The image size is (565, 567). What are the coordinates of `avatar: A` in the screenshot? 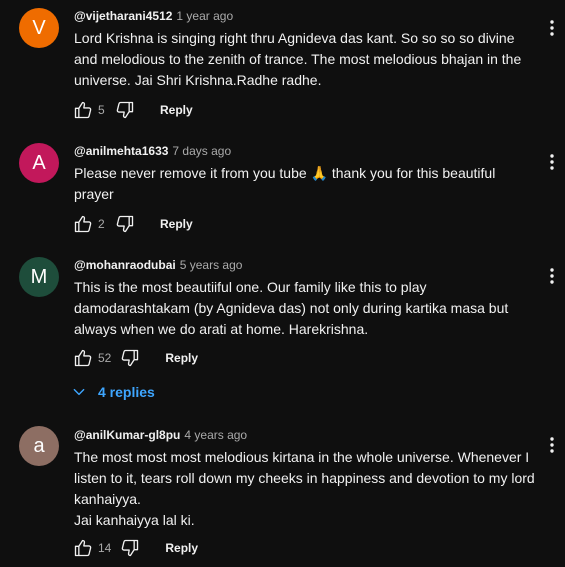 It's located at (39, 163).